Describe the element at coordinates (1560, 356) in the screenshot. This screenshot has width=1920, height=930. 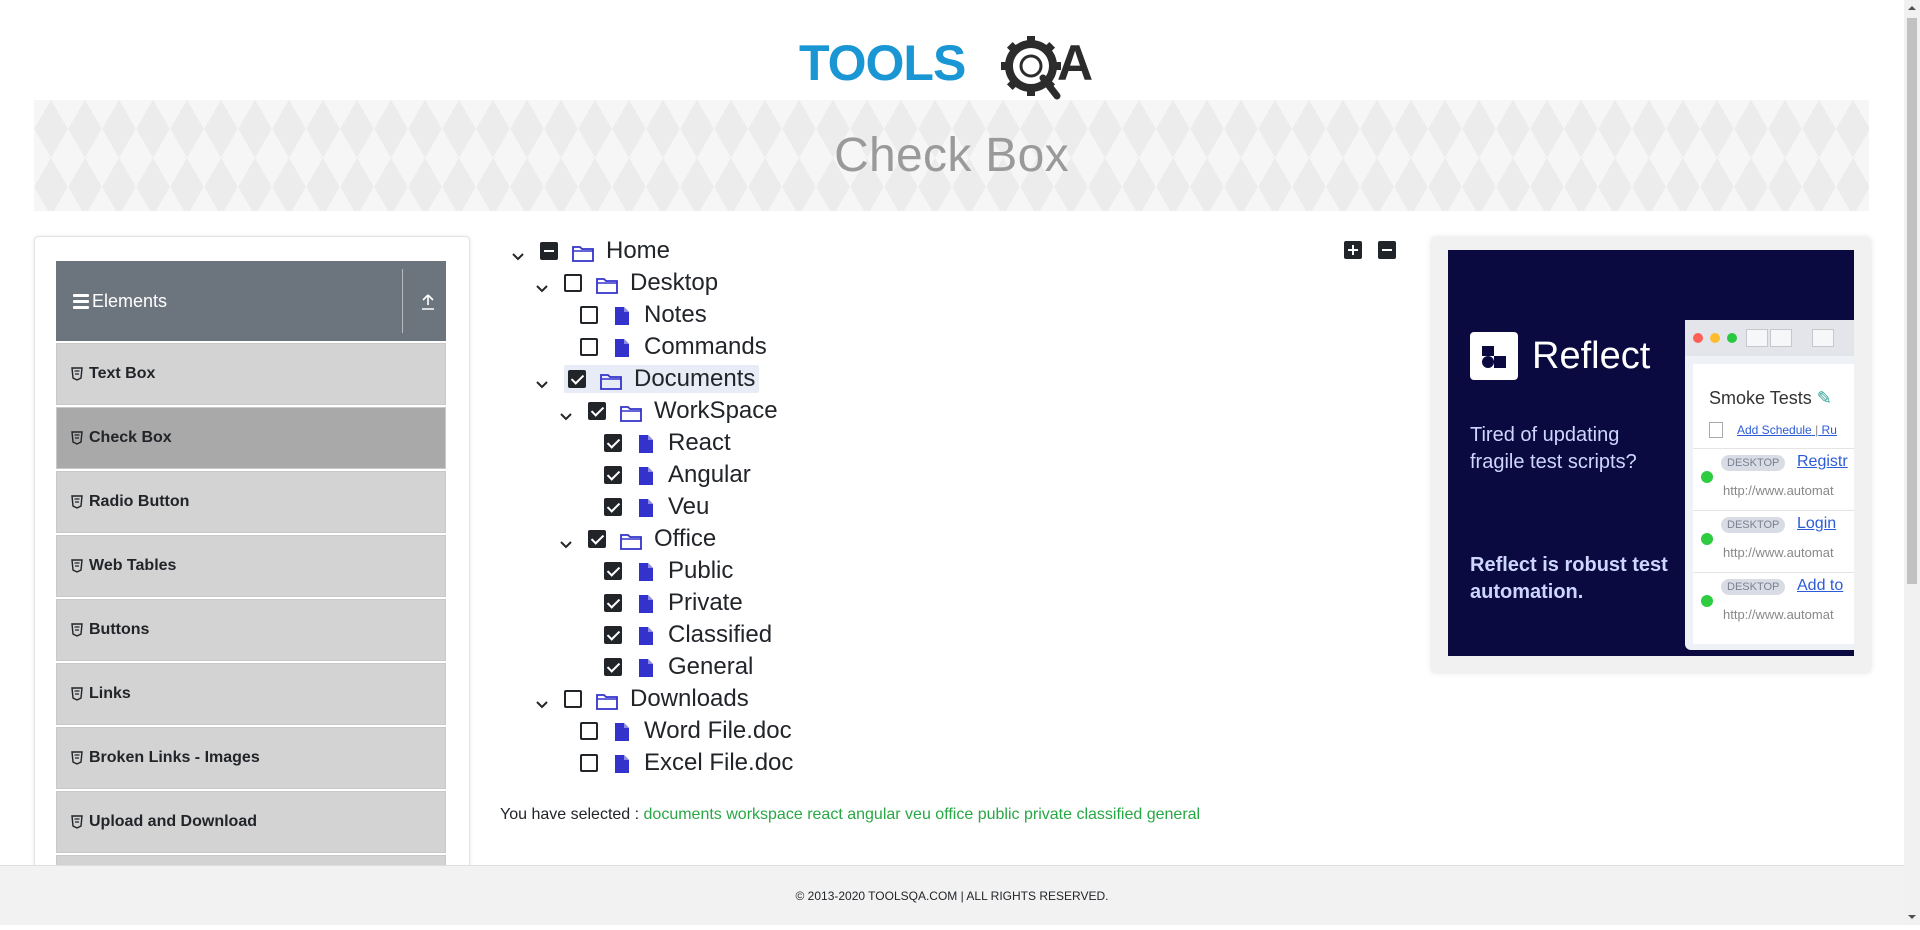
I see `ad-brand: Reflect` at that location.